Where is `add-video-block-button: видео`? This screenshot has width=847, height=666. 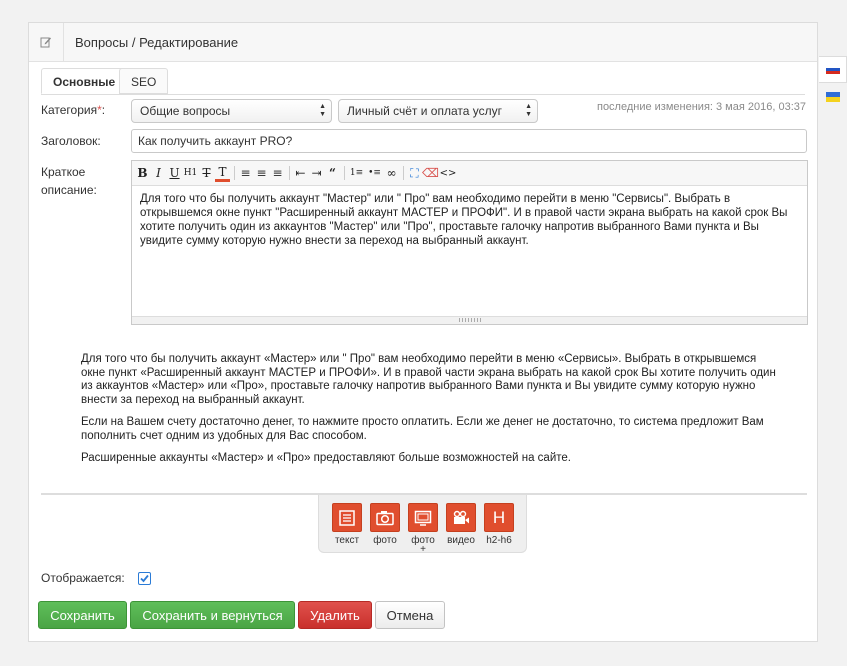 add-video-block-button: видео is located at coordinates (461, 524).